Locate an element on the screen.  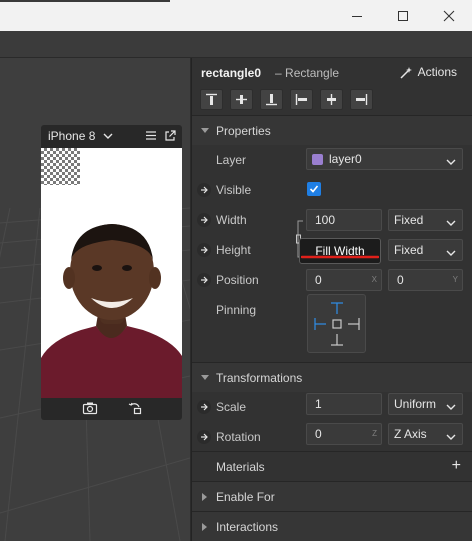
scale-input: 1 is located at coordinates (344, 404).